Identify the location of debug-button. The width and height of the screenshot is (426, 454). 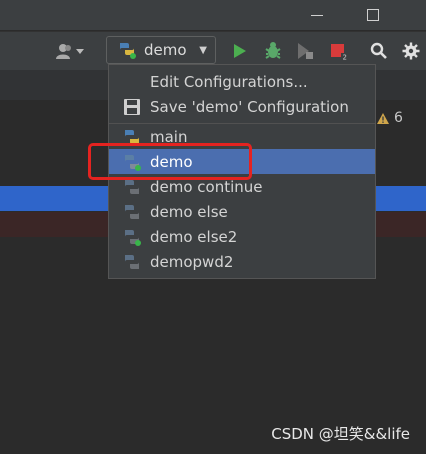
(273, 51).